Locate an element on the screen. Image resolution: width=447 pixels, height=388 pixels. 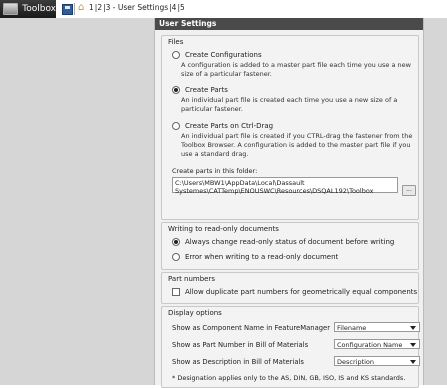
panel-title: User Settings is located at coordinates (289, 24).